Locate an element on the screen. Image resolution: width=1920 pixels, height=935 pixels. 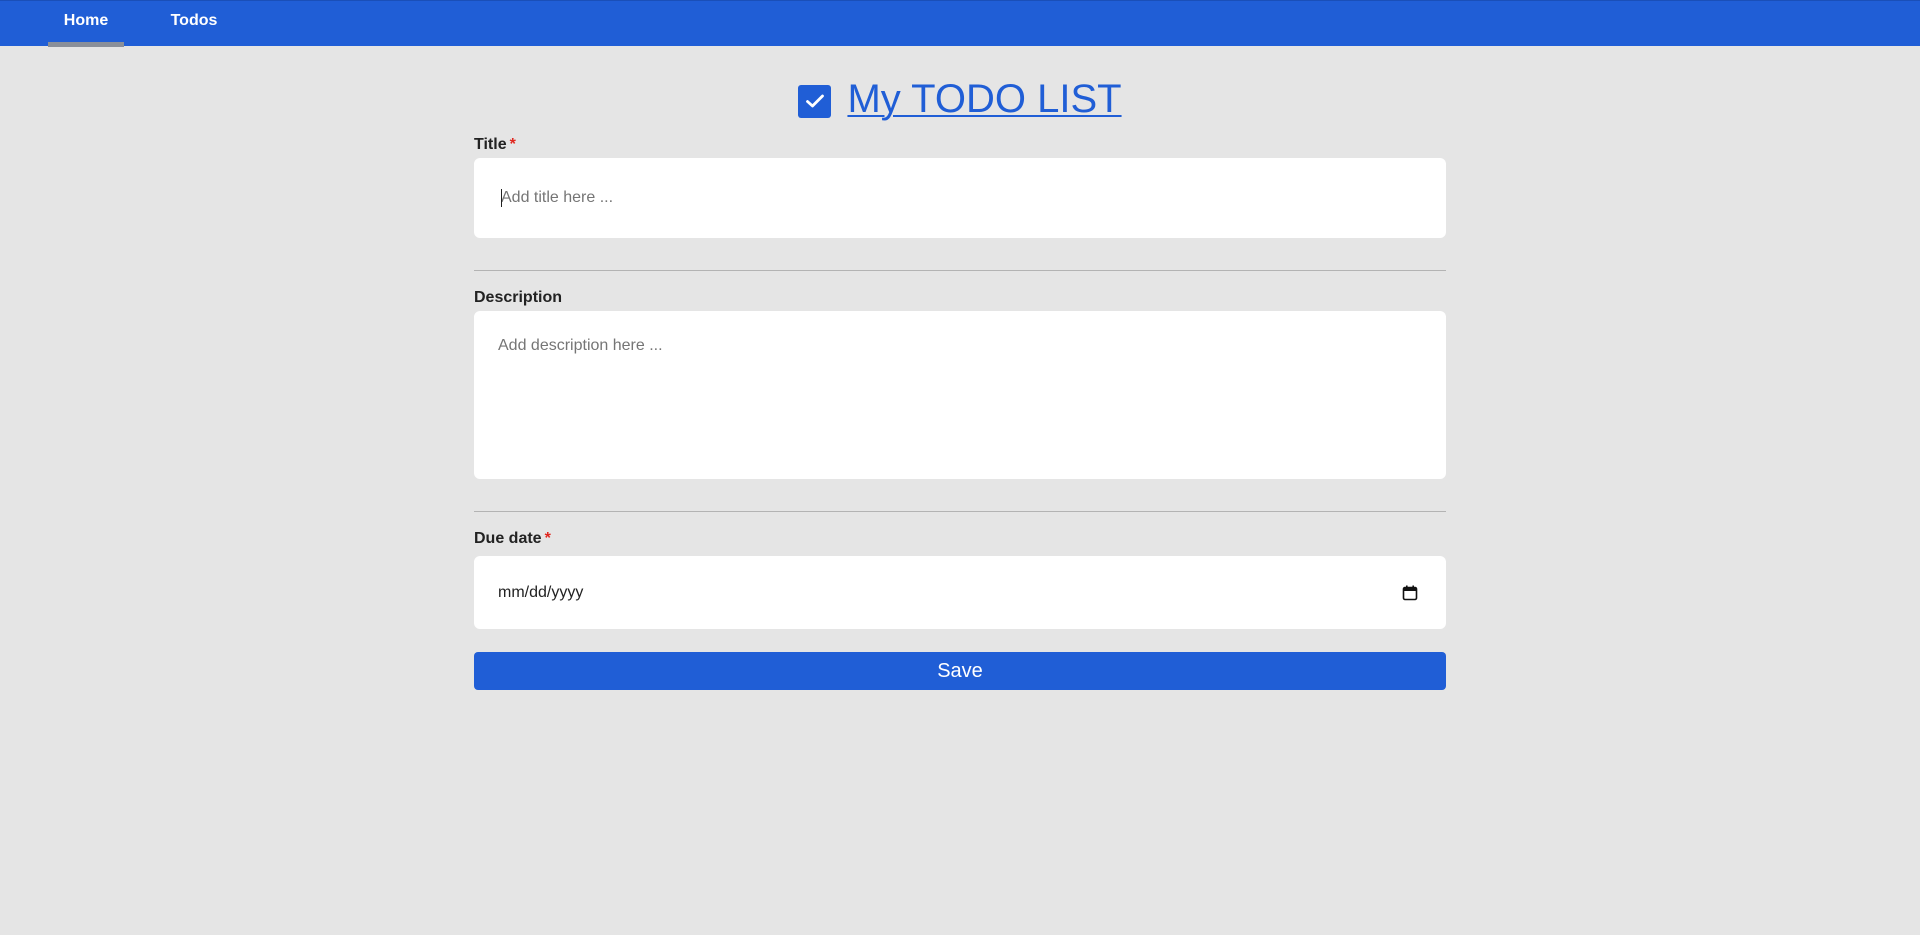
description-label-text: Description is located at coordinates (518, 297).